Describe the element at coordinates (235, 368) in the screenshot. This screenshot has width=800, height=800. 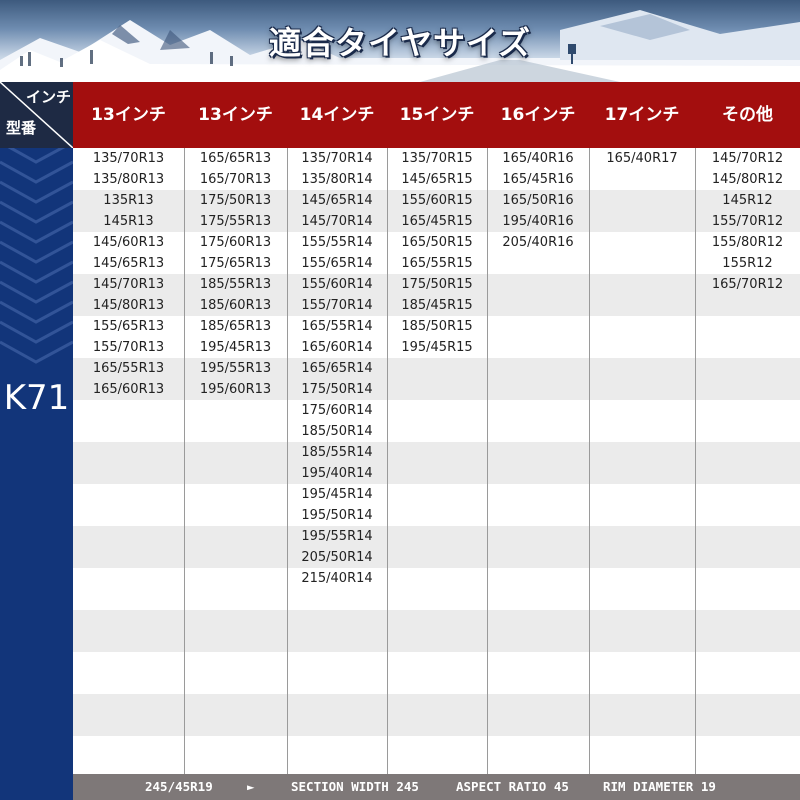
I see `tire-size-cell: 195/55R13` at that location.